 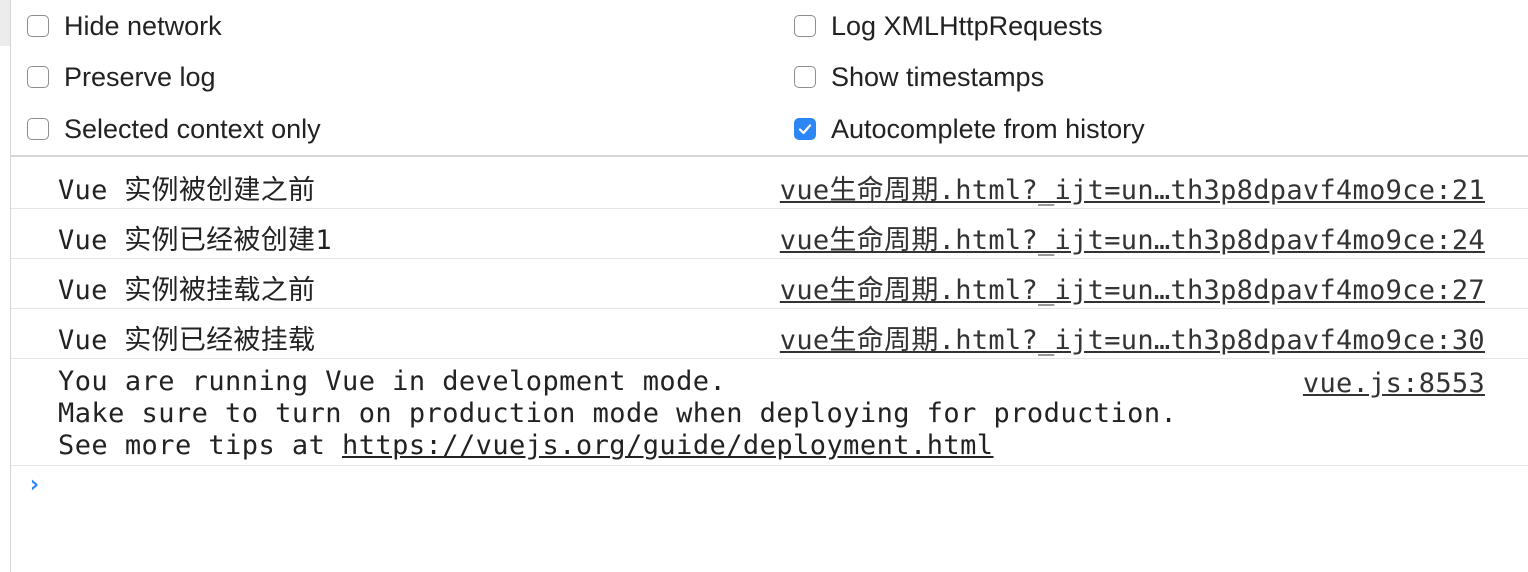 What do you see at coordinates (1132, 287) in the screenshot?
I see `console-message-source-link: vue生命周期.html?_ijt=un…th3p8dpavf4mo9ce:27` at bounding box center [1132, 287].